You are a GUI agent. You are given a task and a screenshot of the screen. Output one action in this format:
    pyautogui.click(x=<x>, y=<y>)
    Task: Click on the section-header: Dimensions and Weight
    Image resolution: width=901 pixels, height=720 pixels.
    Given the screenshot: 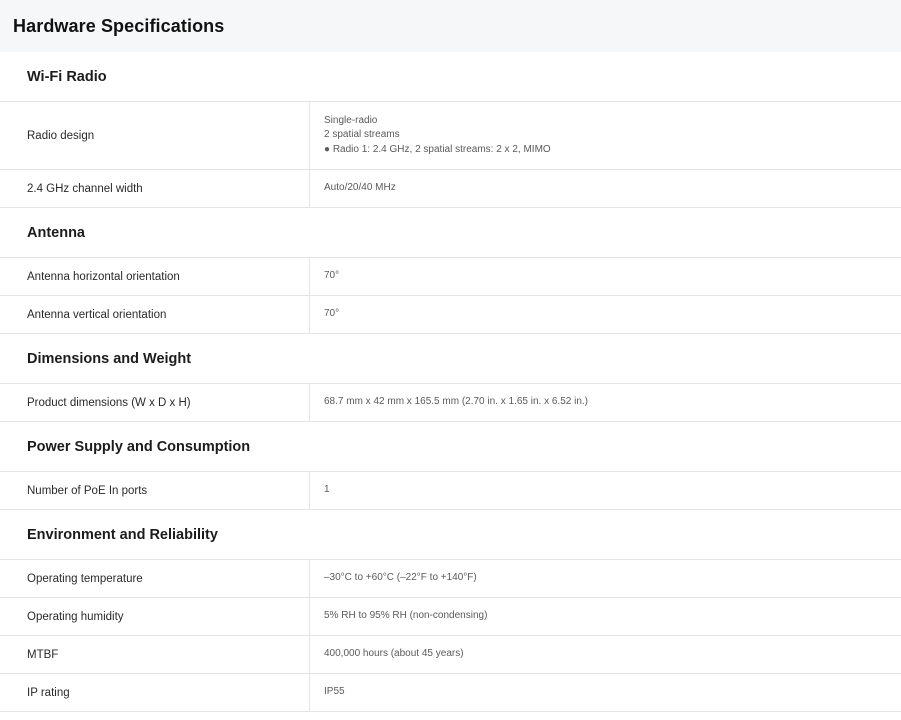 What is the action you would take?
    pyautogui.click(x=450, y=359)
    